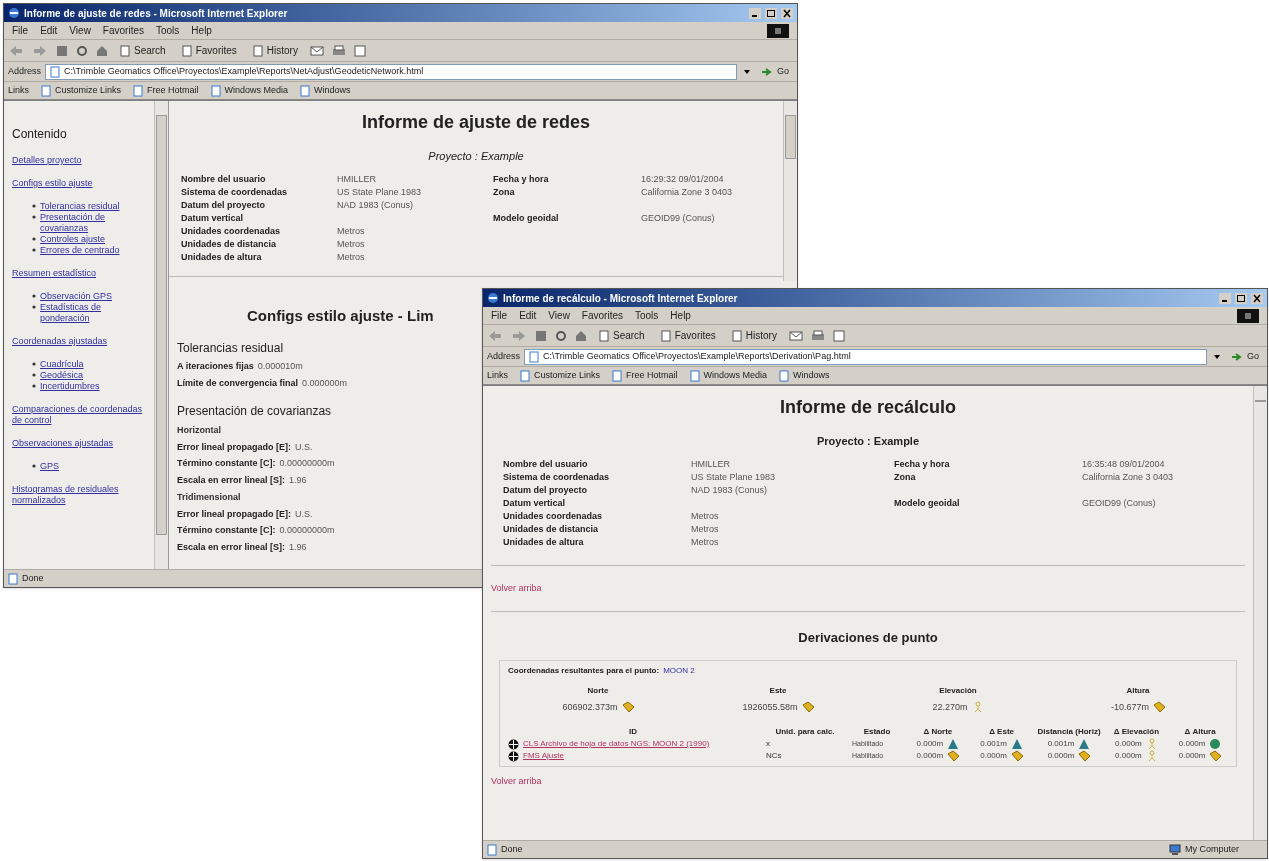  Describe the element at coordinates (62, 364) in the screenshot. I see `sidebar-link: Cuadrícula` at that location.